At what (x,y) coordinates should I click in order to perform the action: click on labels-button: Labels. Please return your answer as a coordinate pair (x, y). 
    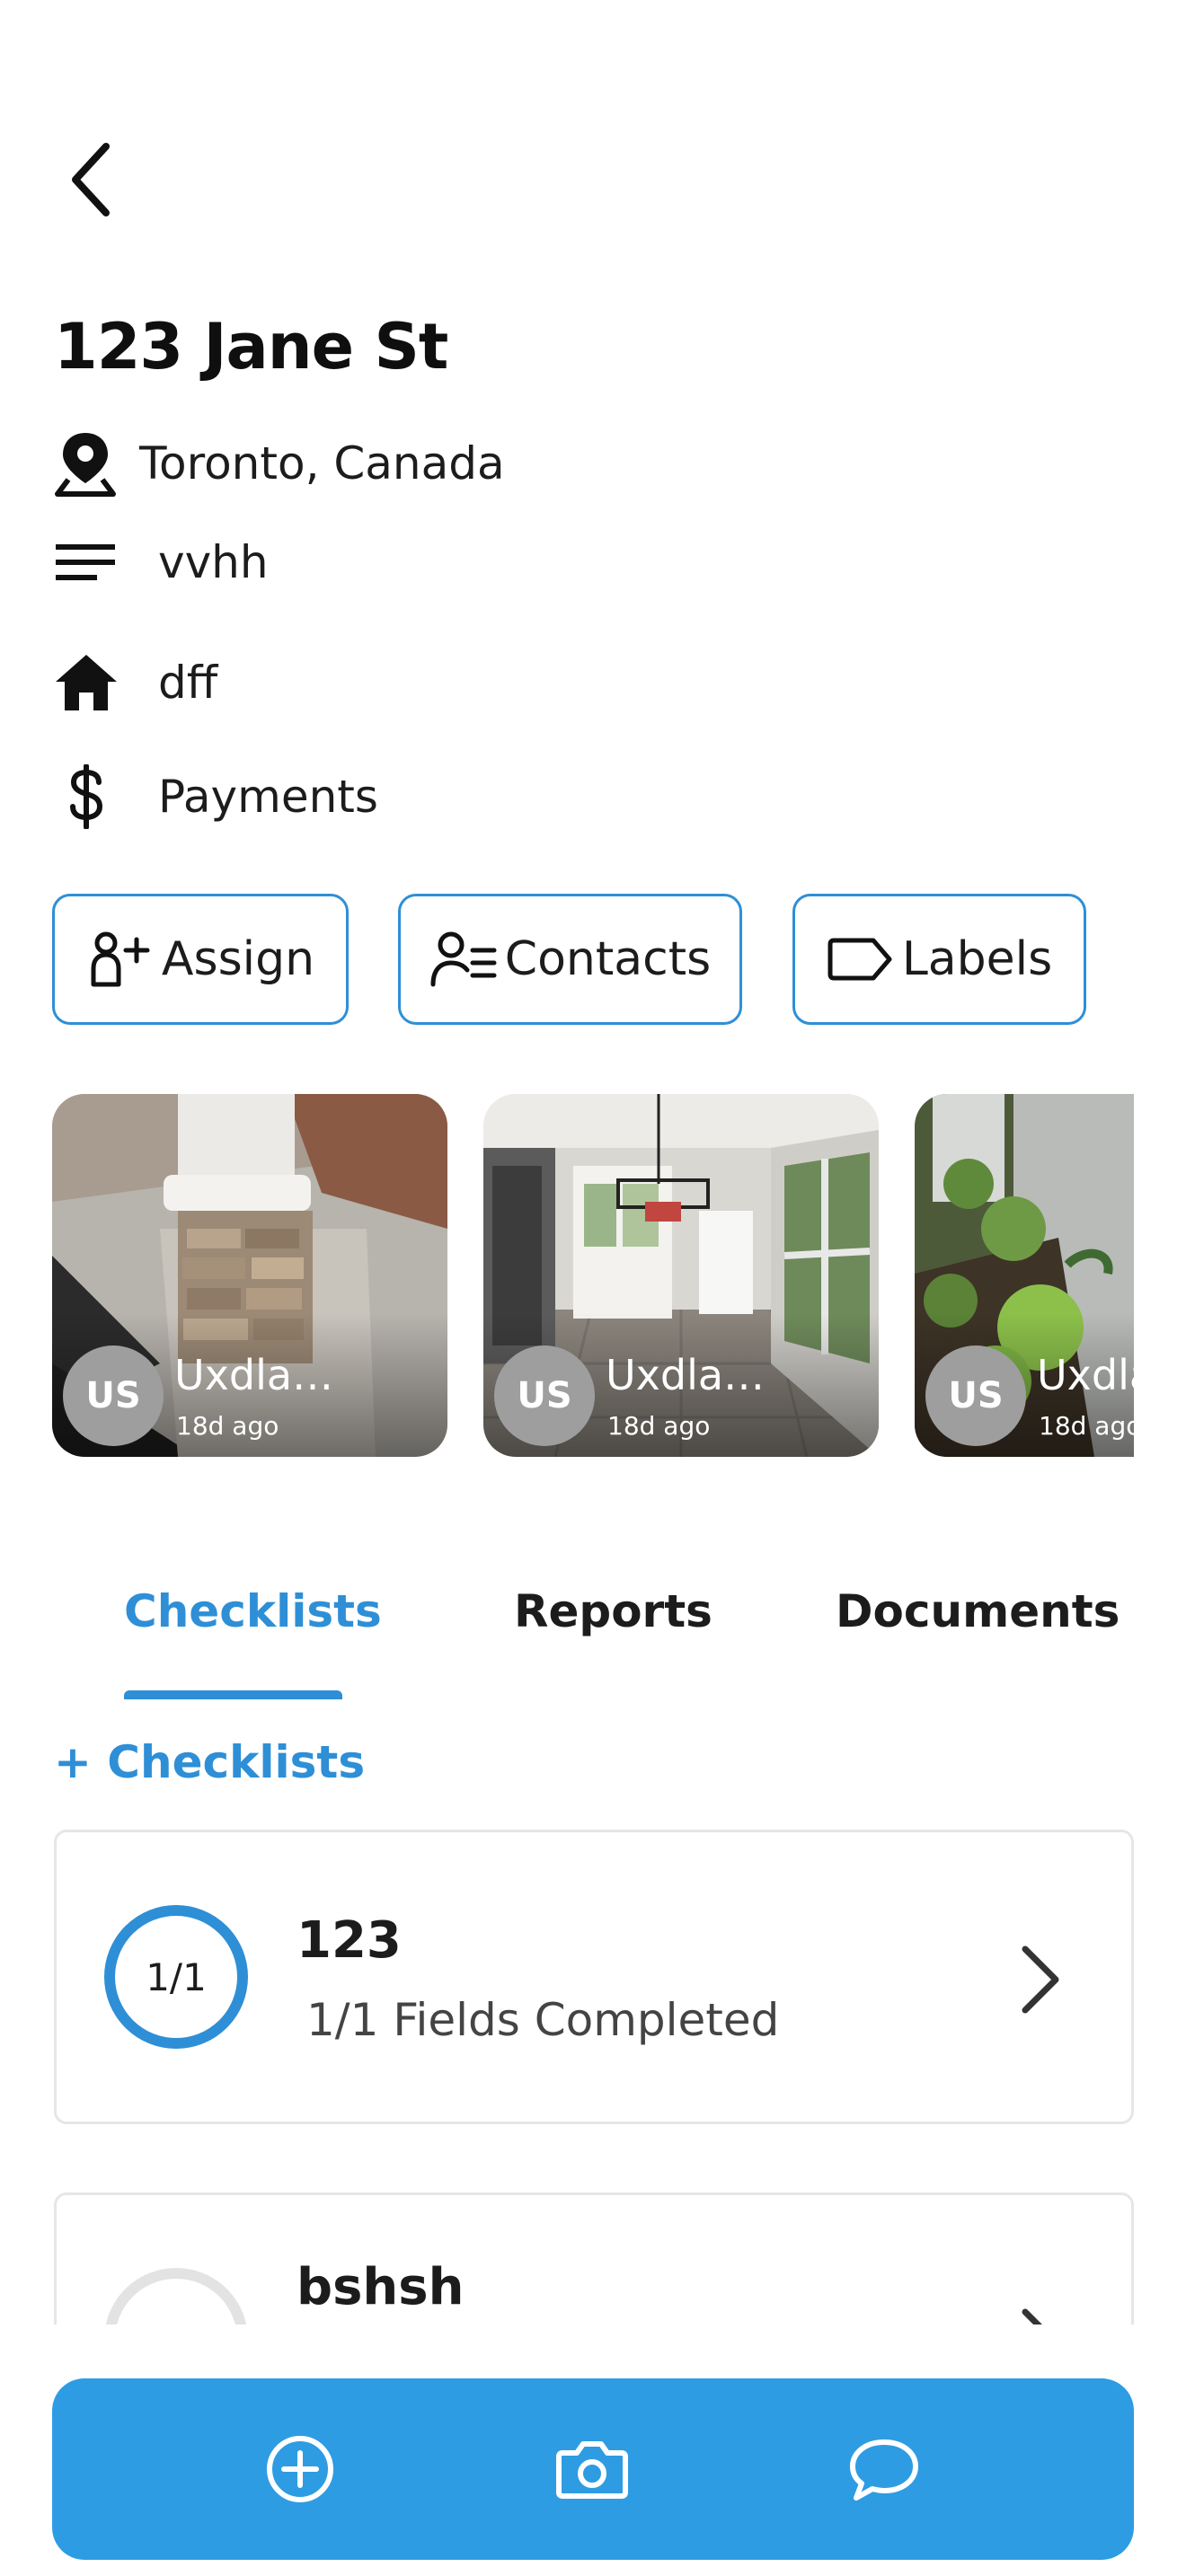
    Looking at the image, I should click on (939, 960).